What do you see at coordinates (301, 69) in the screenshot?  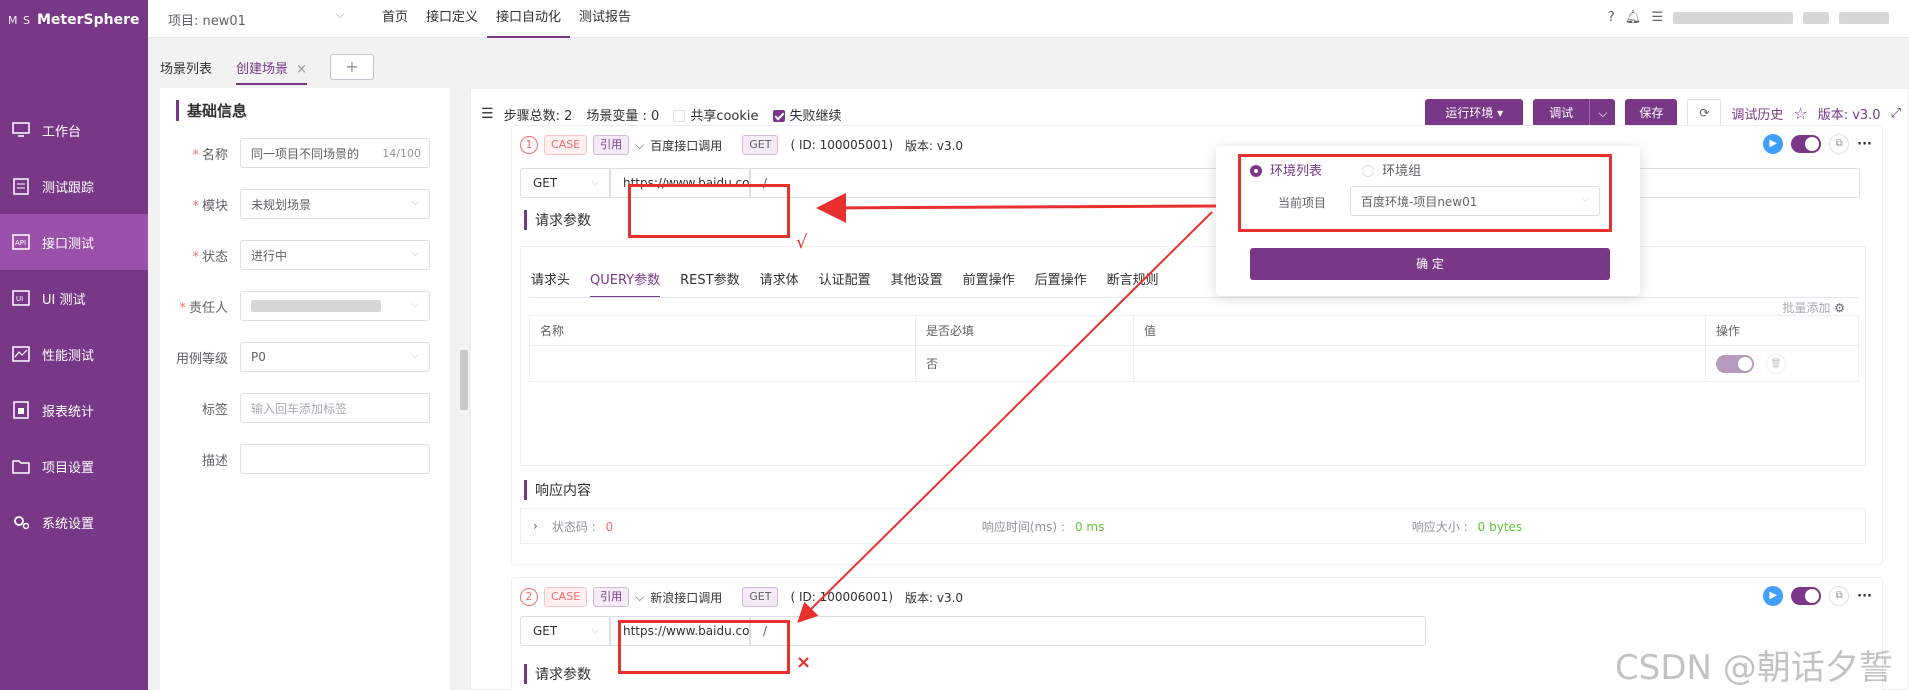 I see `close-icon: ×` at bounding box center [301, 69].